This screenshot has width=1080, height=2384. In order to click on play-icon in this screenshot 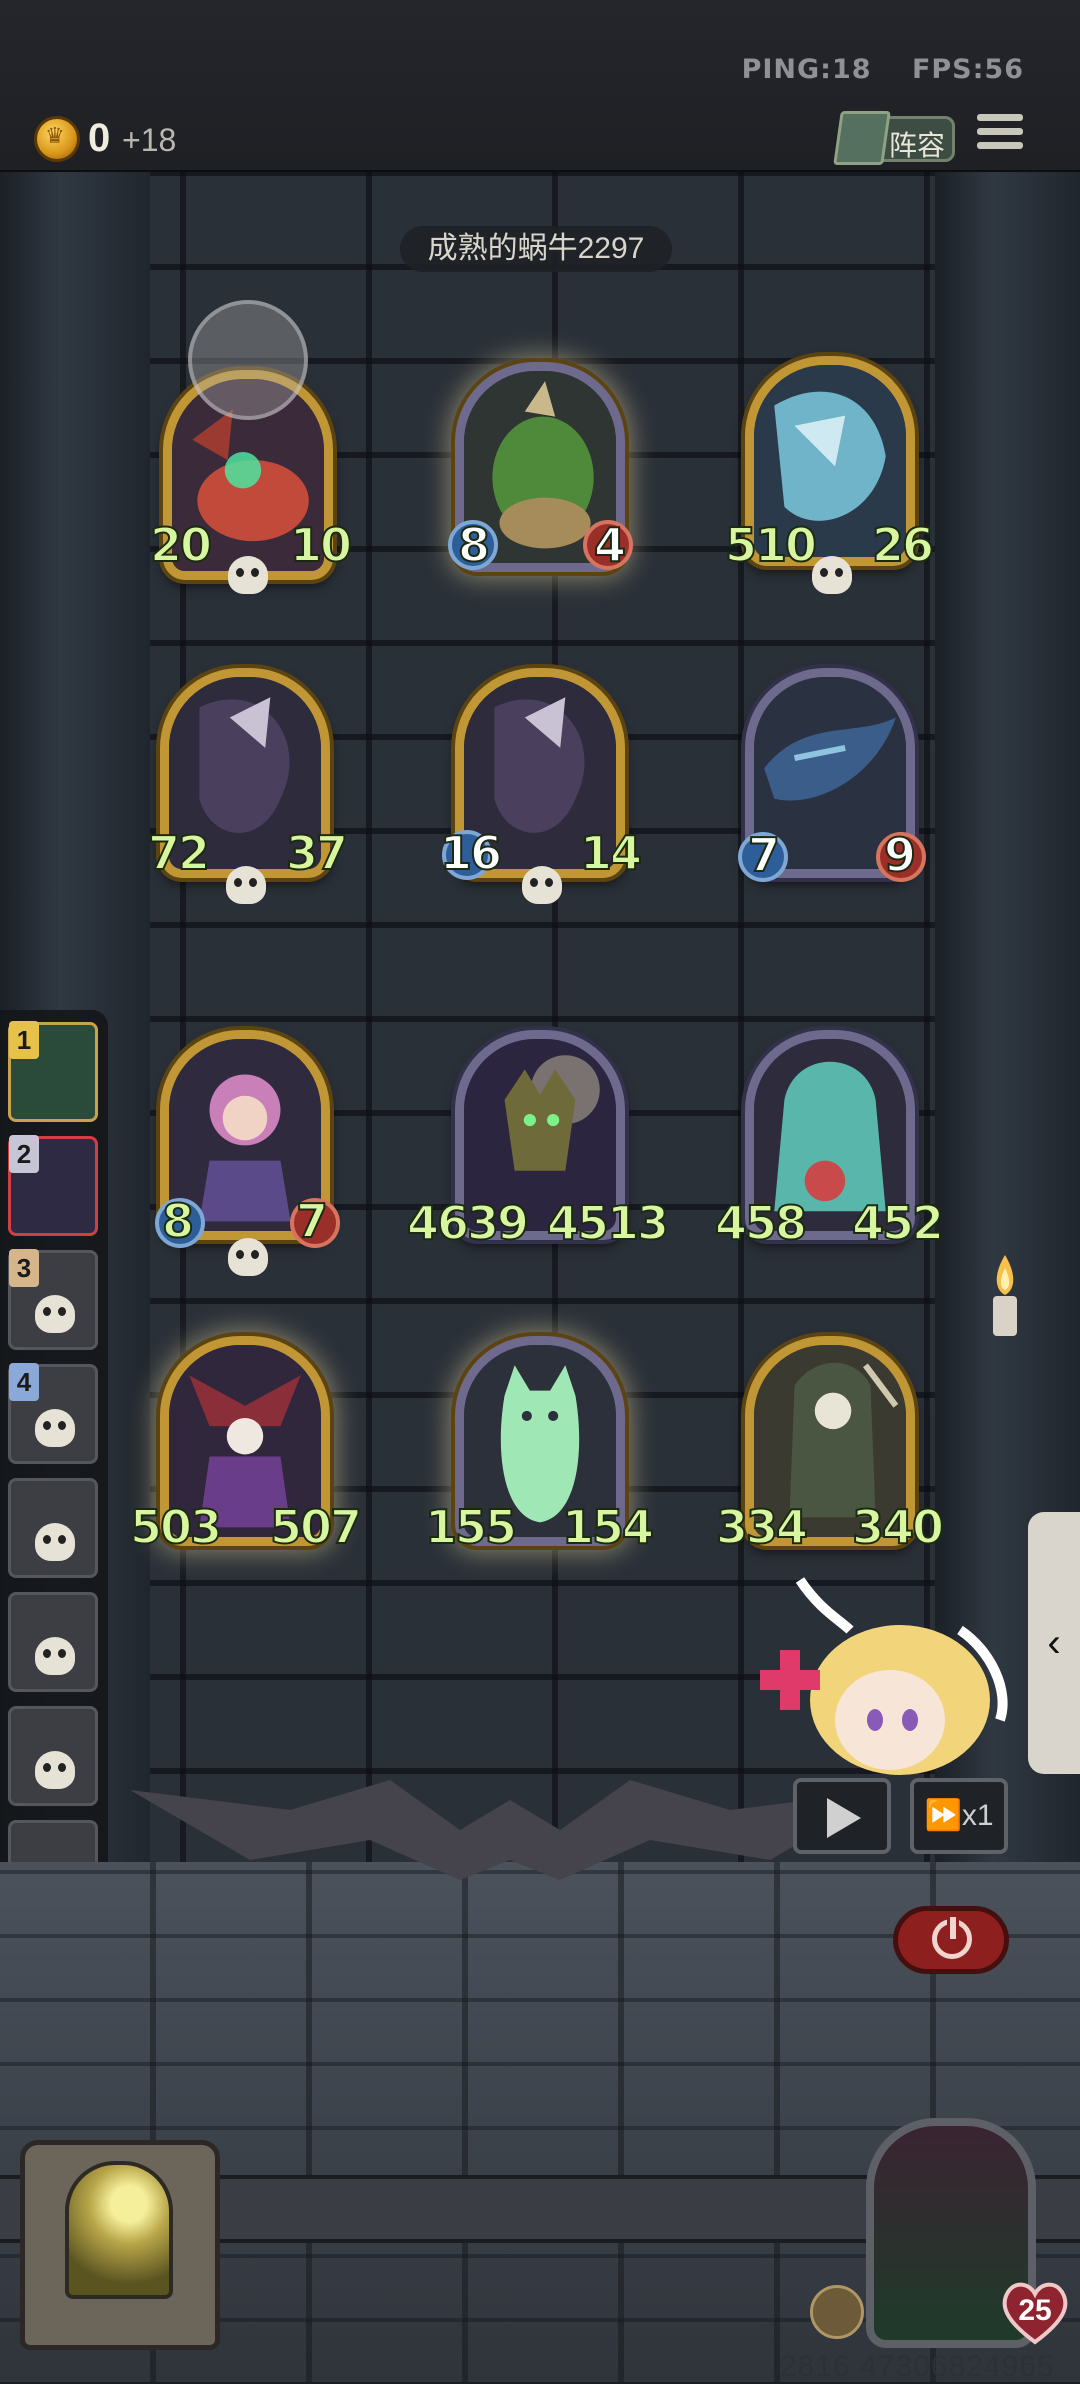, I will do `click(844, 1818)`.